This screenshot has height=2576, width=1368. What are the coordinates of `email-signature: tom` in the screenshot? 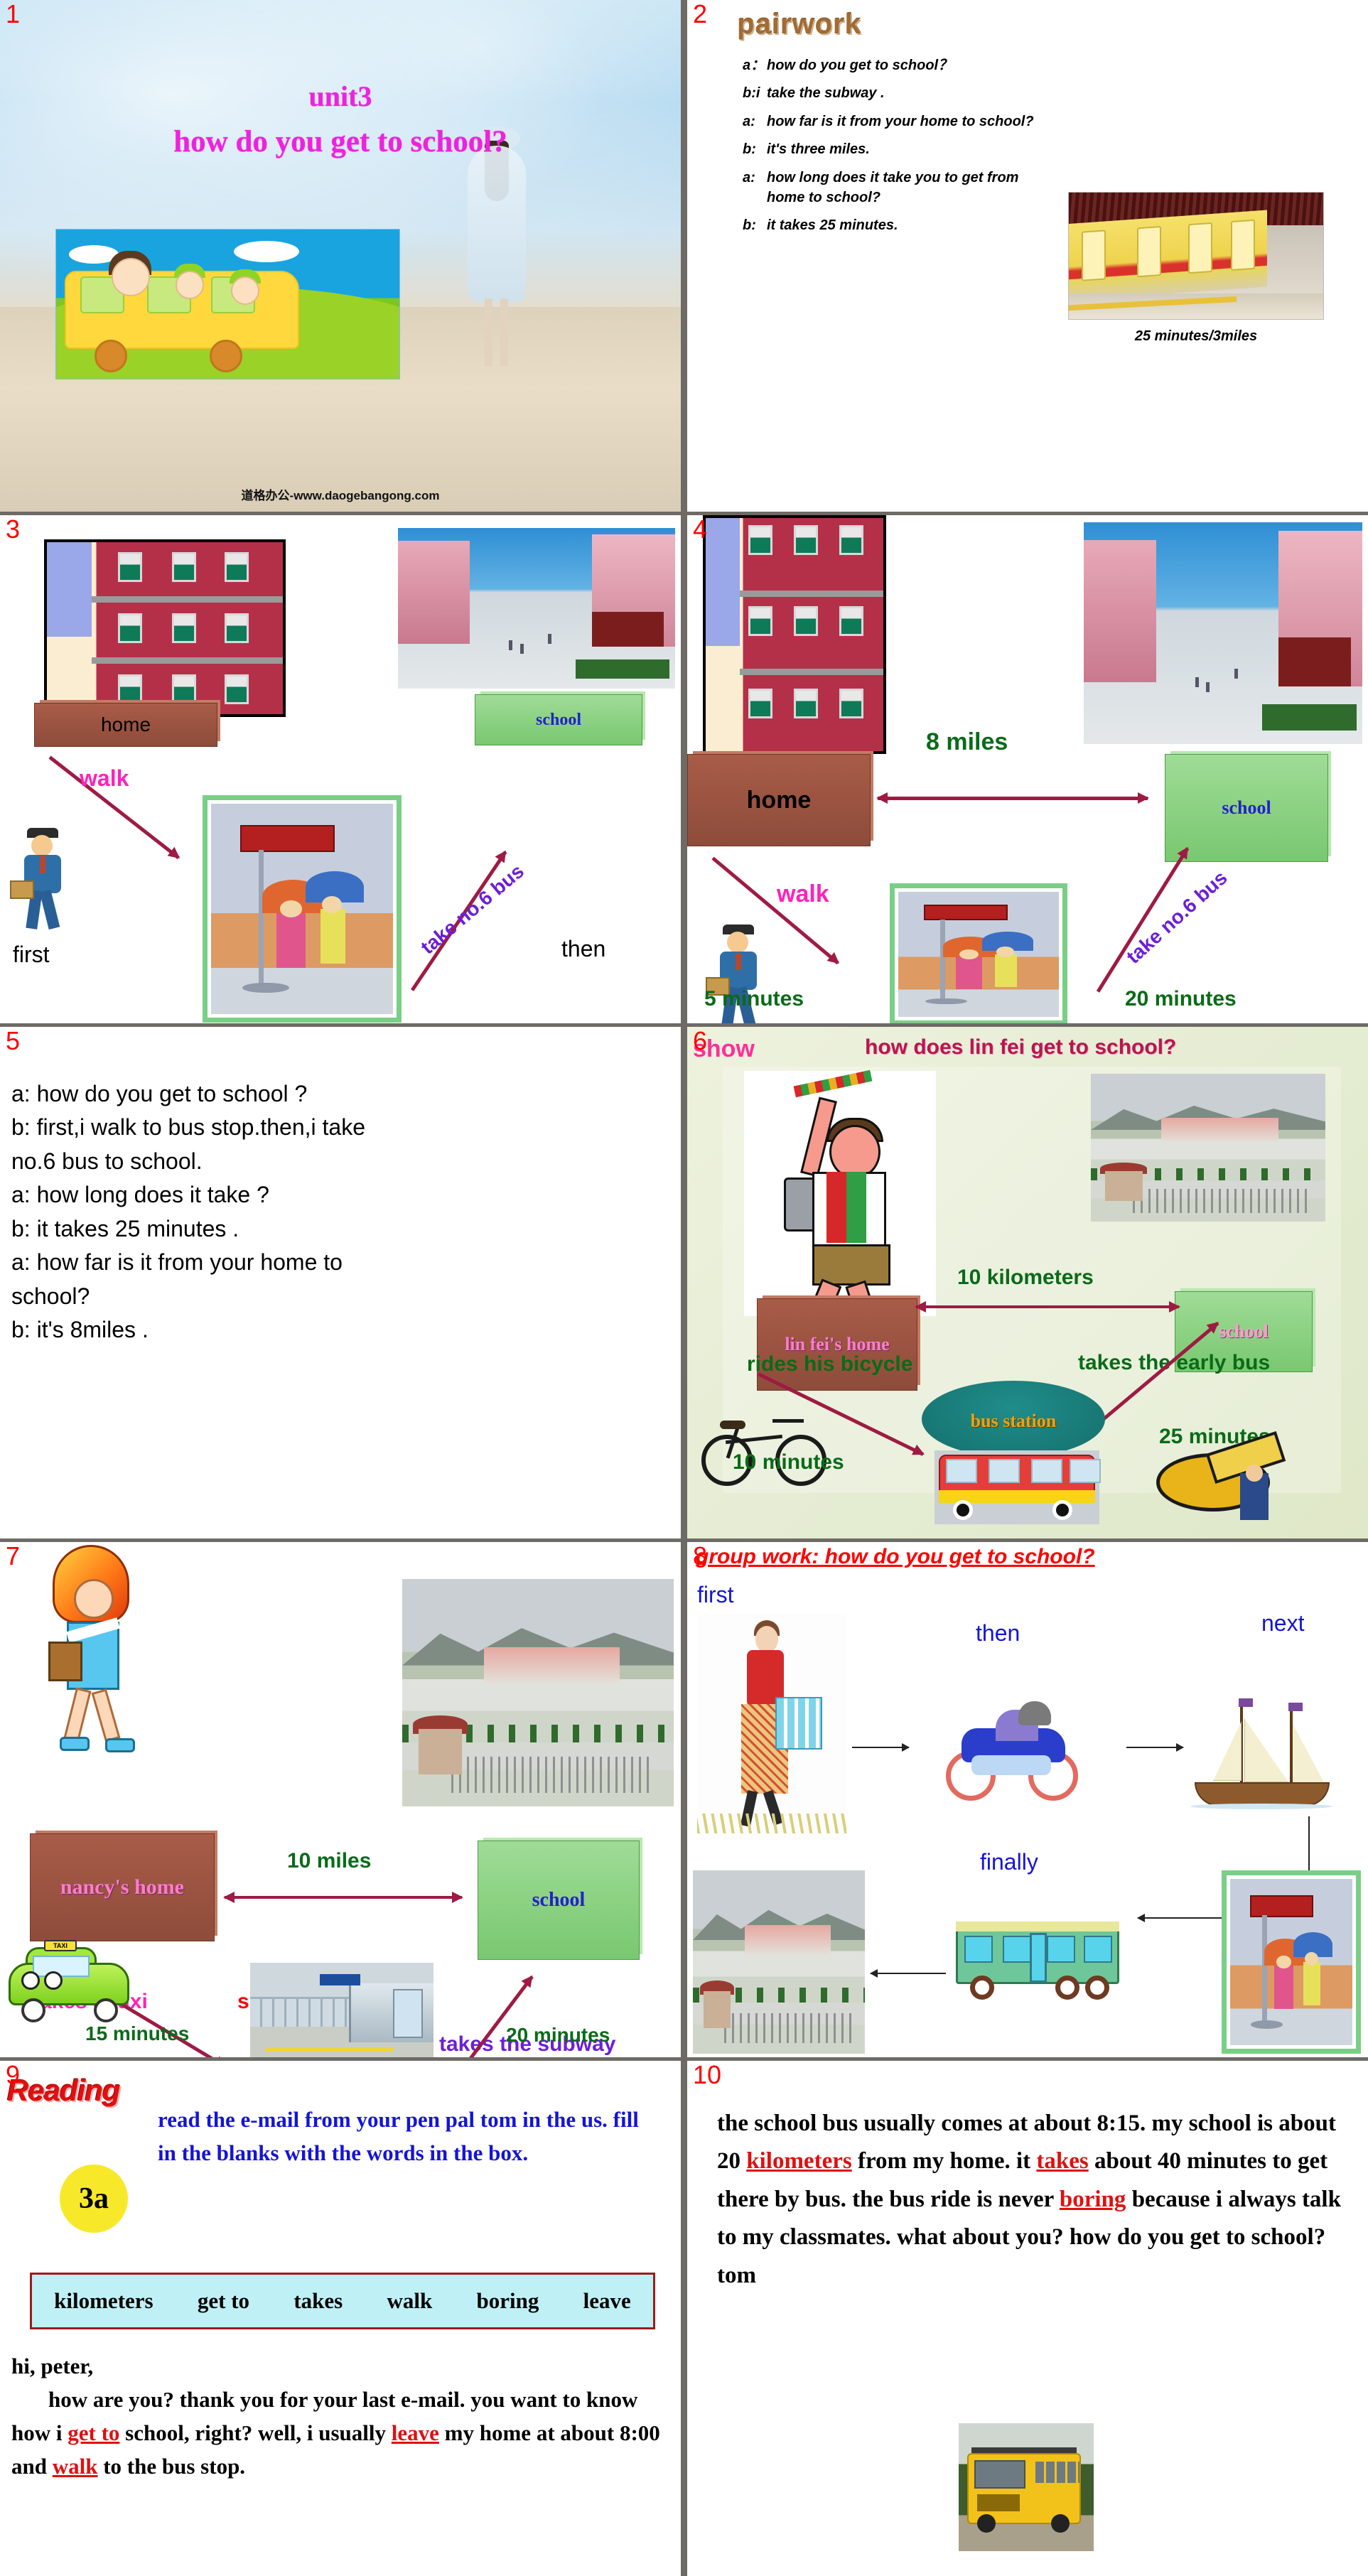 It's located at (736, 2275).